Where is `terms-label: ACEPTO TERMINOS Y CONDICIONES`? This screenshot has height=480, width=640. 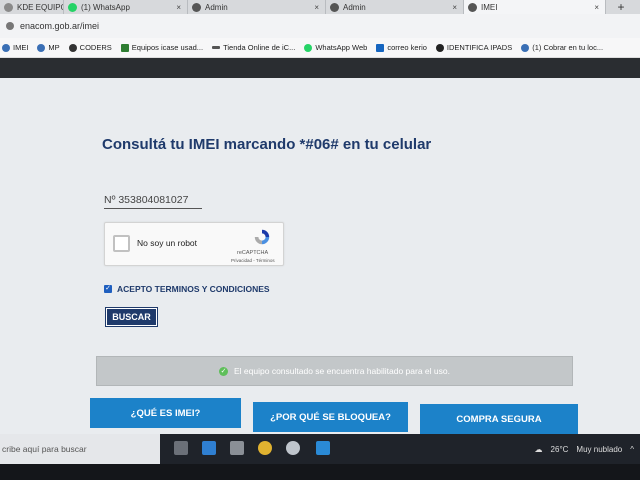
terms-label: ACEPTO TERMINOS Y CONDICIONES is located at coordinates (193, 289).